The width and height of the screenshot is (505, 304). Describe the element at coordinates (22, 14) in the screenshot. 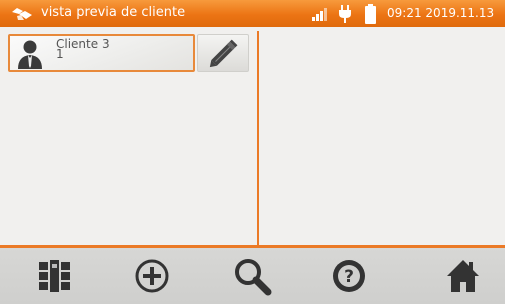

I see `meter-logo-icon` at that location.